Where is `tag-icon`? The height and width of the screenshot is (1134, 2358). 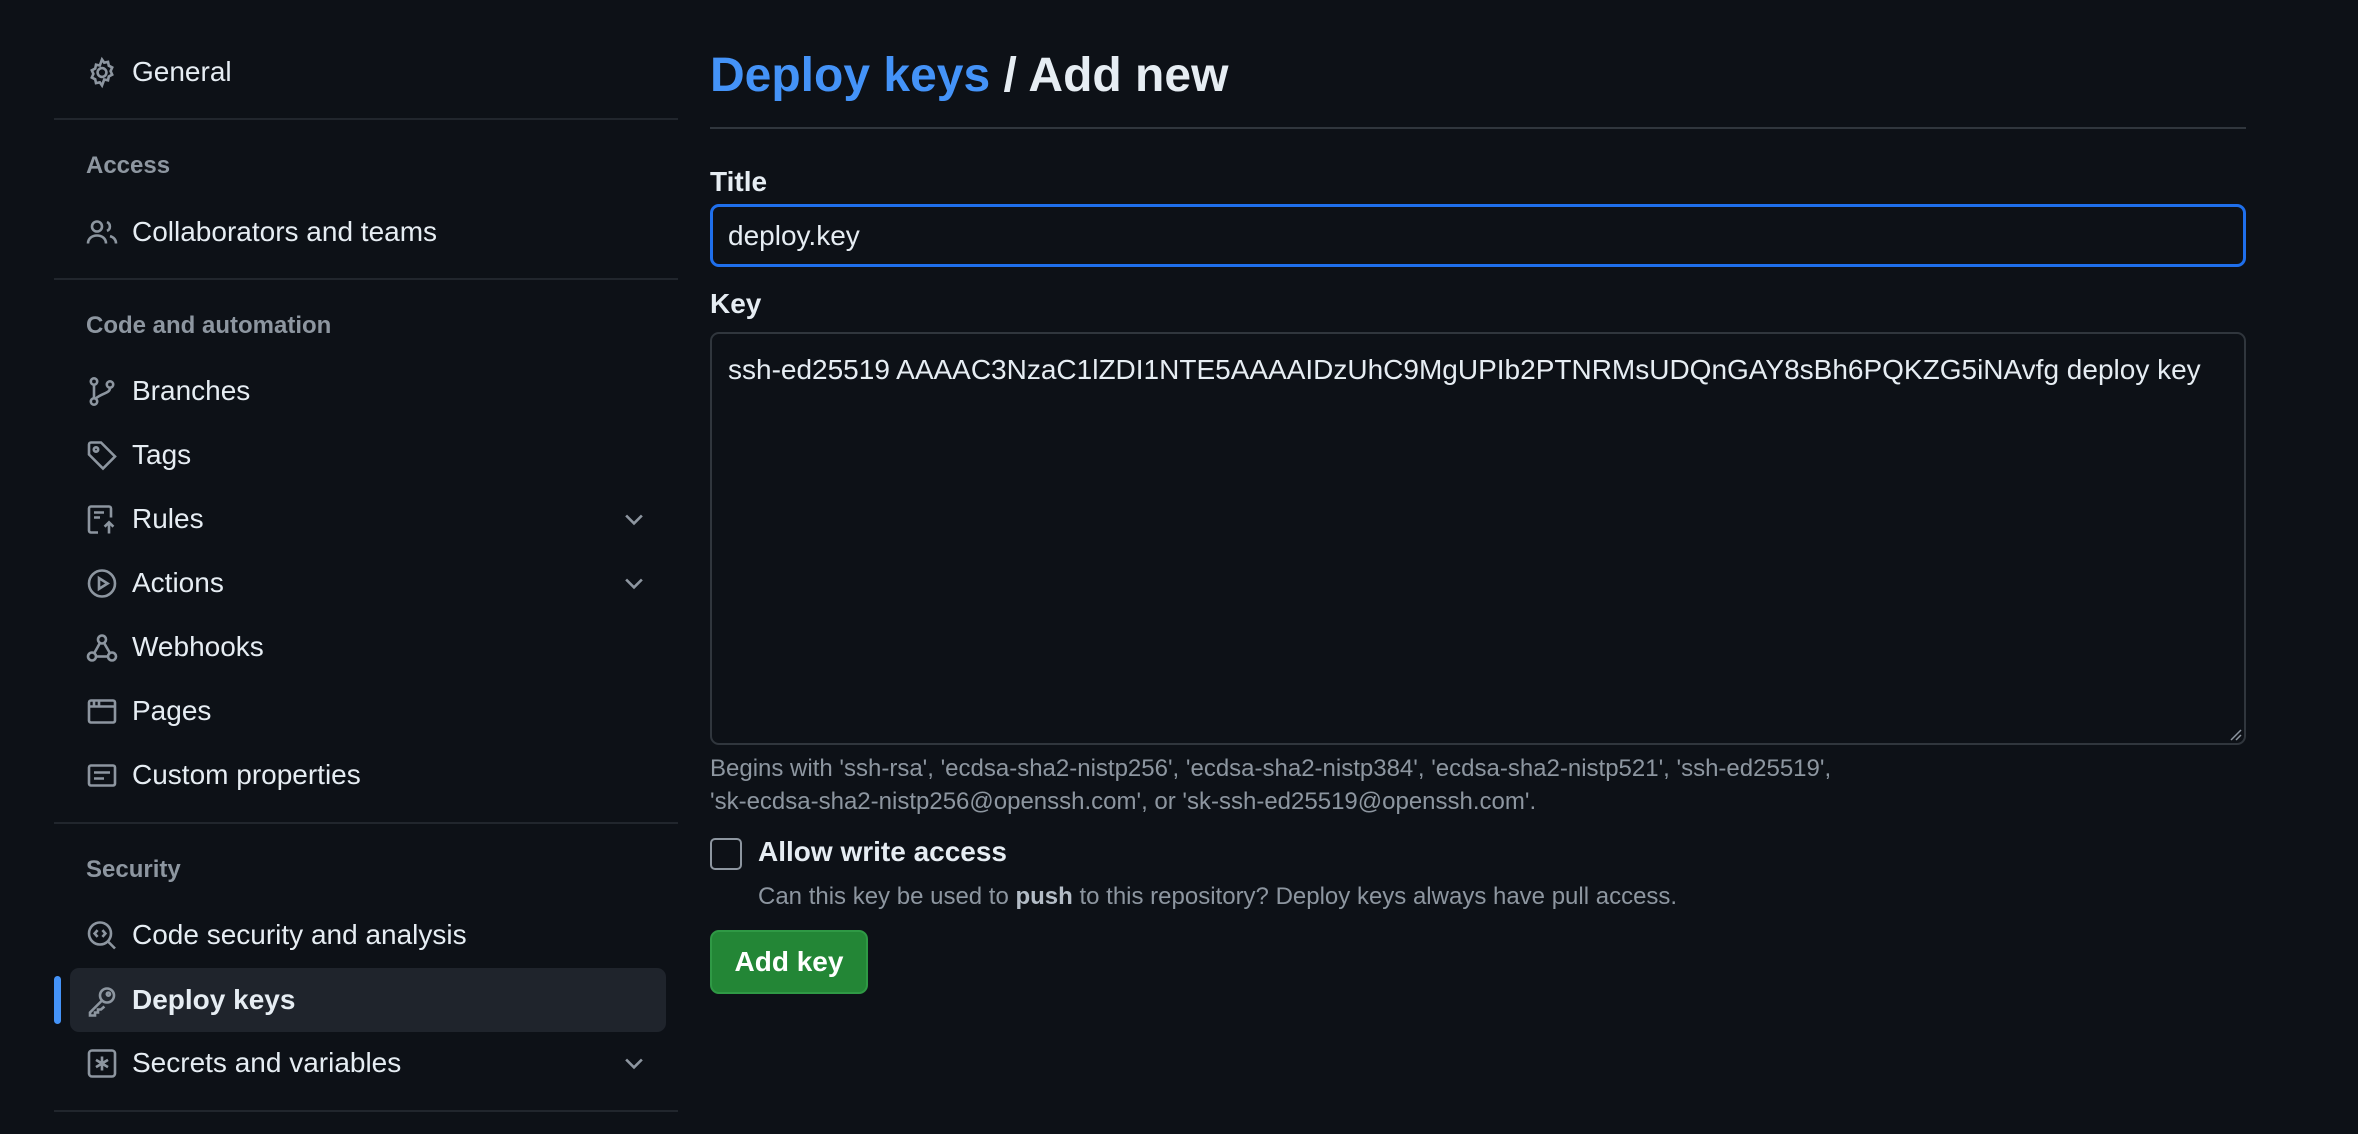 tag-icon is located at coordinates (94, 455).